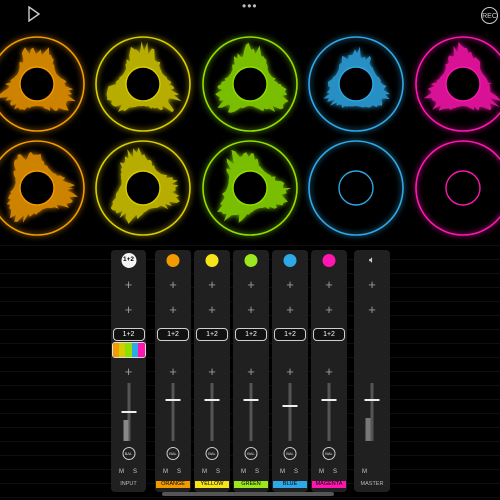  Describe the element at coordinates (364, 472) in the screenshot. I see `master-mute-button: M` at that location.